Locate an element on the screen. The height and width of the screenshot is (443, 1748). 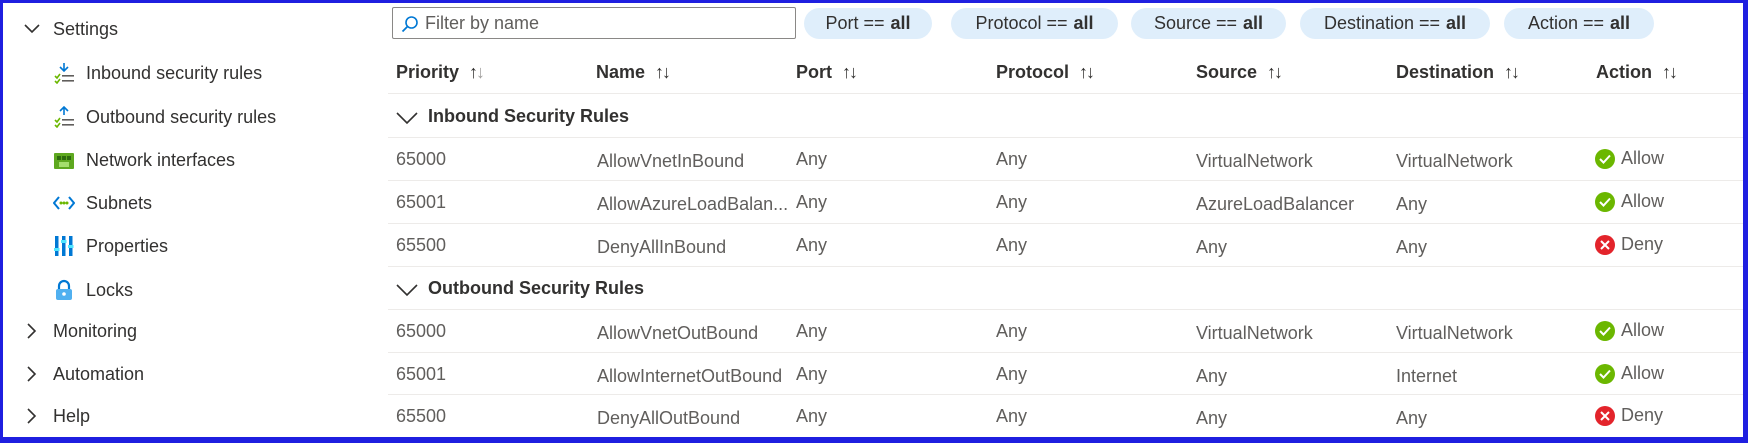
lock-icon is located at coordinates (64, 290).